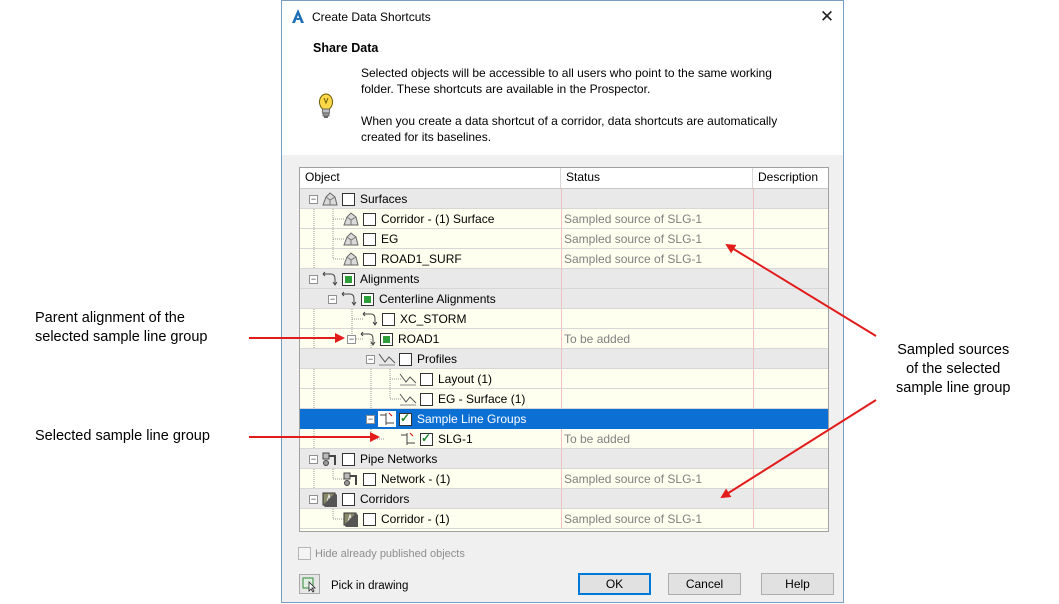  What do you see at coordinates (309, 584) in the screenshot?
I see `pick-in-drawing-button` at bounding box center [309, 584].